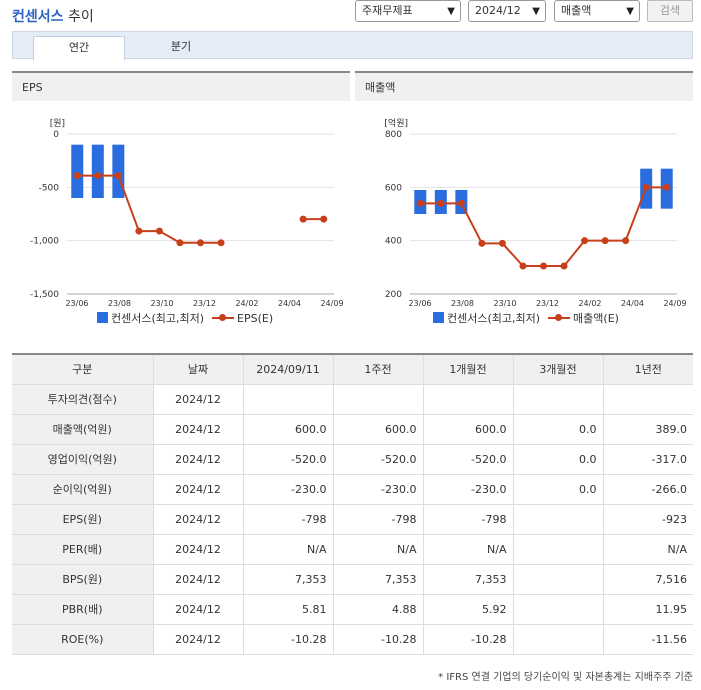  Describe the element at coordinates (82, 579) in the screenshot. I see `row-label: BPS(원)` at that location.